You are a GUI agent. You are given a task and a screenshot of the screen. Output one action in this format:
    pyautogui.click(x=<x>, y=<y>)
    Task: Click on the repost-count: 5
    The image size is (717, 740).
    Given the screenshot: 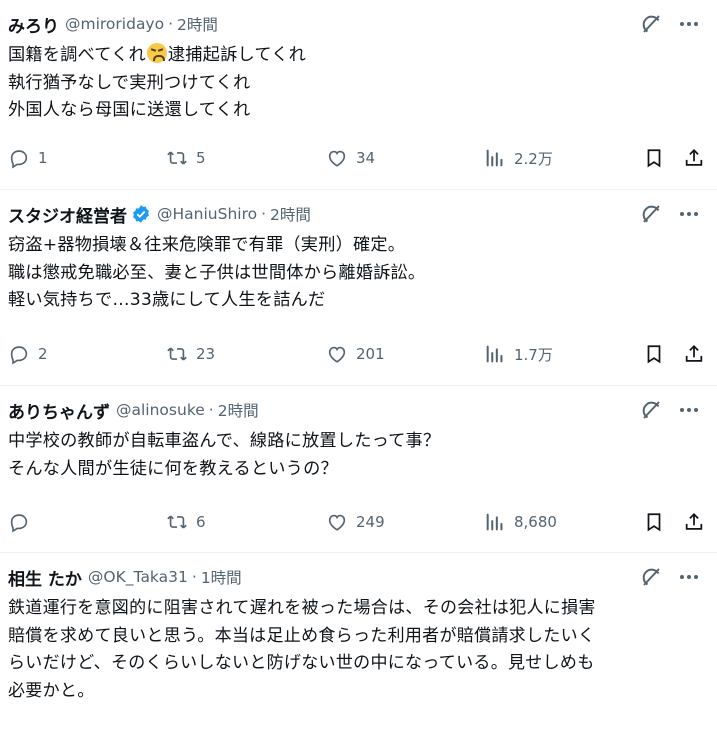 What is the action you would take?
    pyautogui.click(x=201, y=158)
    